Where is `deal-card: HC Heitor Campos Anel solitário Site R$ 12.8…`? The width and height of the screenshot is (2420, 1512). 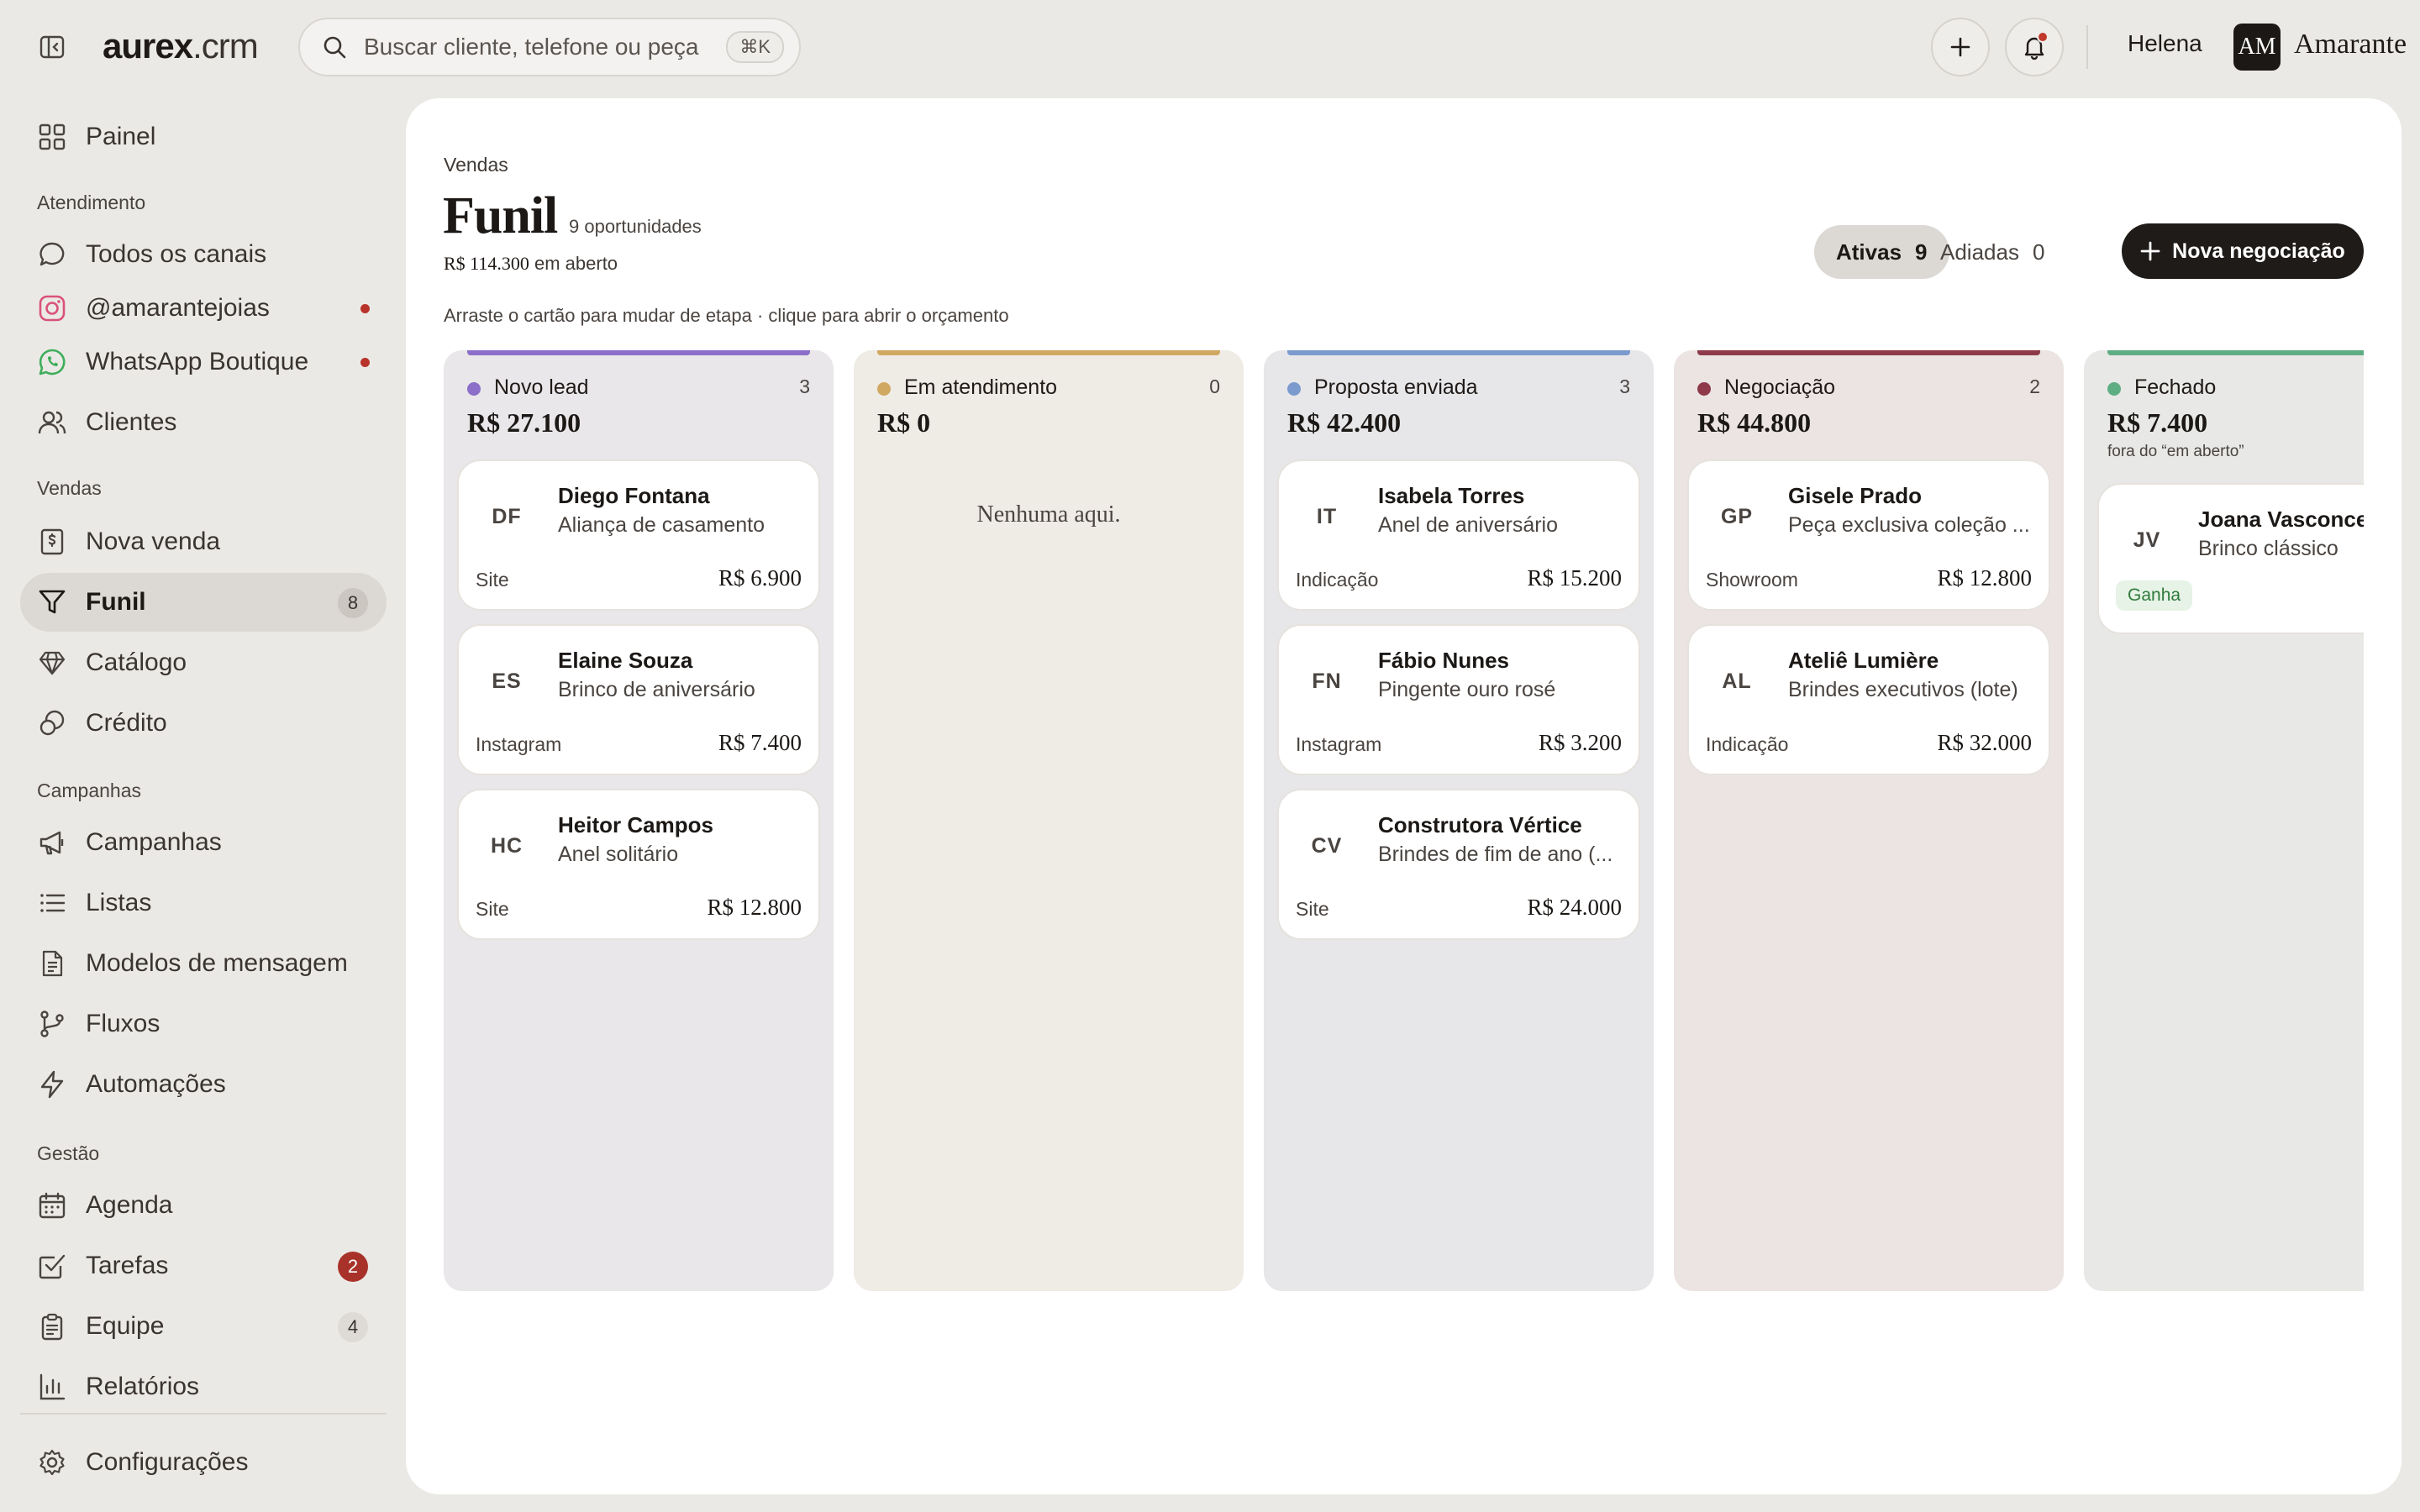
deal-card: HC Heitor Campos Anel solitário Site R$ 12.8… is located at coordinates (638, 864).